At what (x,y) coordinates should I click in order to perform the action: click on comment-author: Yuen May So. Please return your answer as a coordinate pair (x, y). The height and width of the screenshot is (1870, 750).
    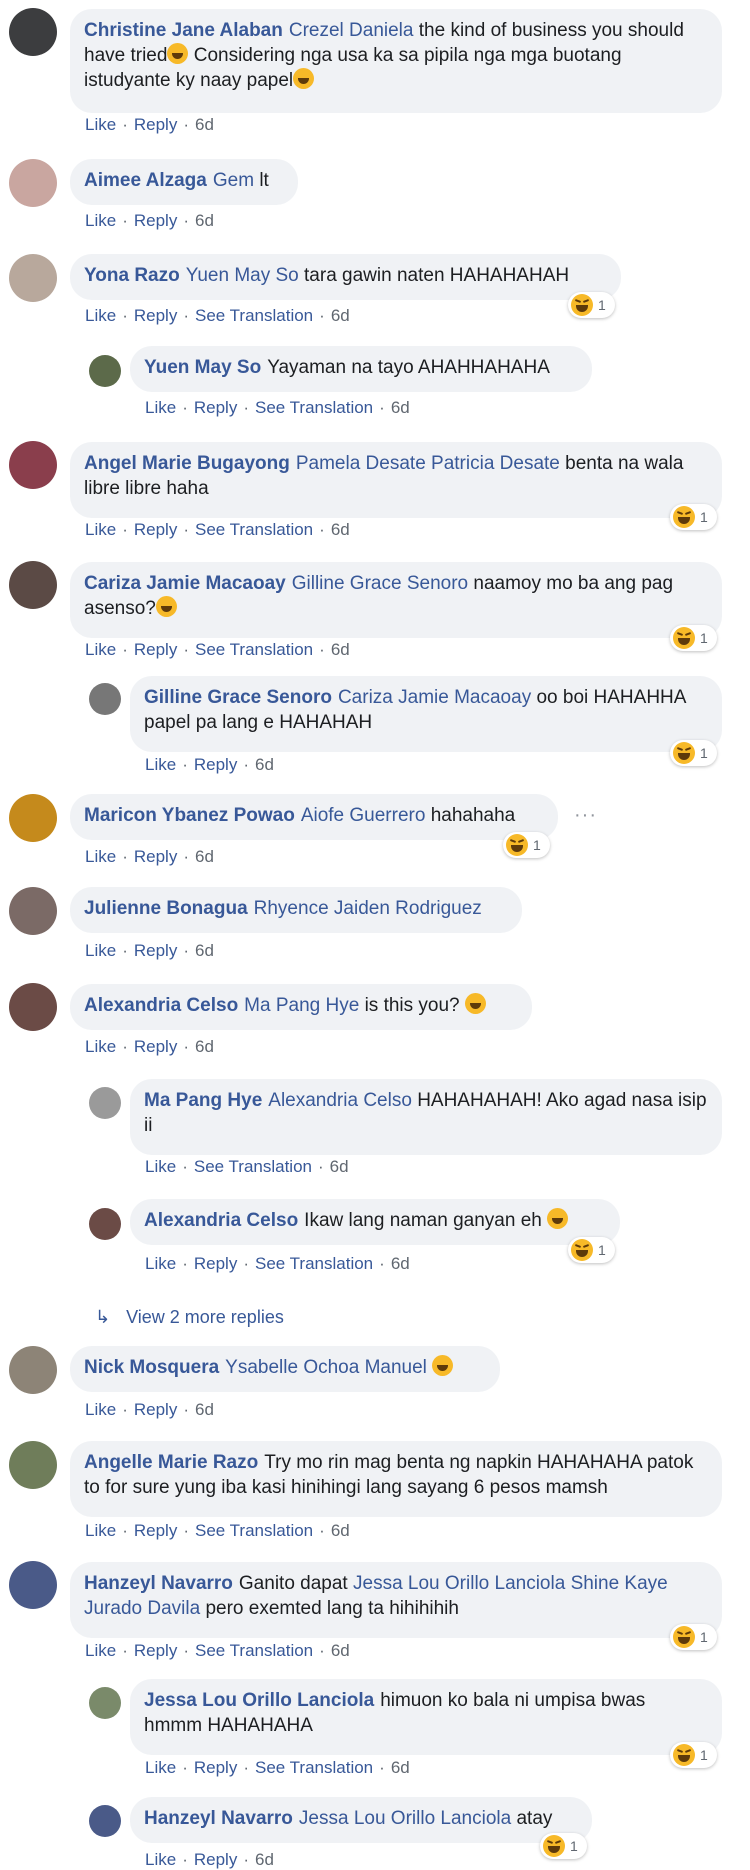
    Looking at the image, I should click on (202, 367).